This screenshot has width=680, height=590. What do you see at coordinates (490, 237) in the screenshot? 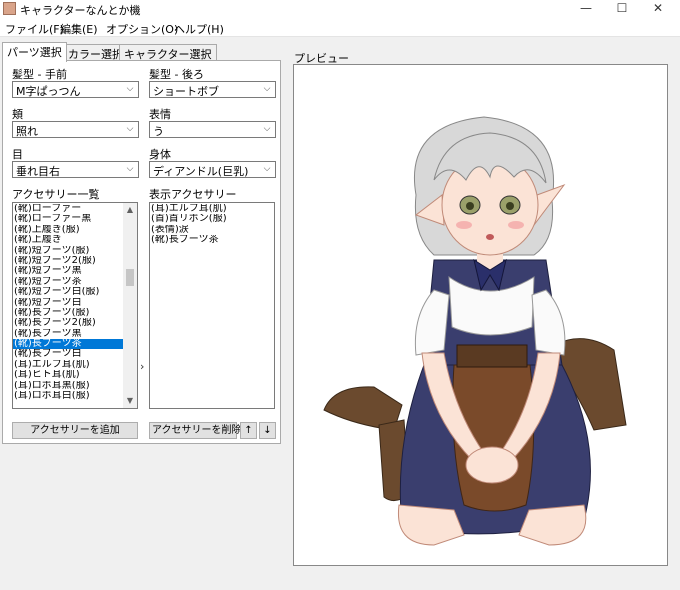
I see `mouth-shape` at bounding box center [490, 237].